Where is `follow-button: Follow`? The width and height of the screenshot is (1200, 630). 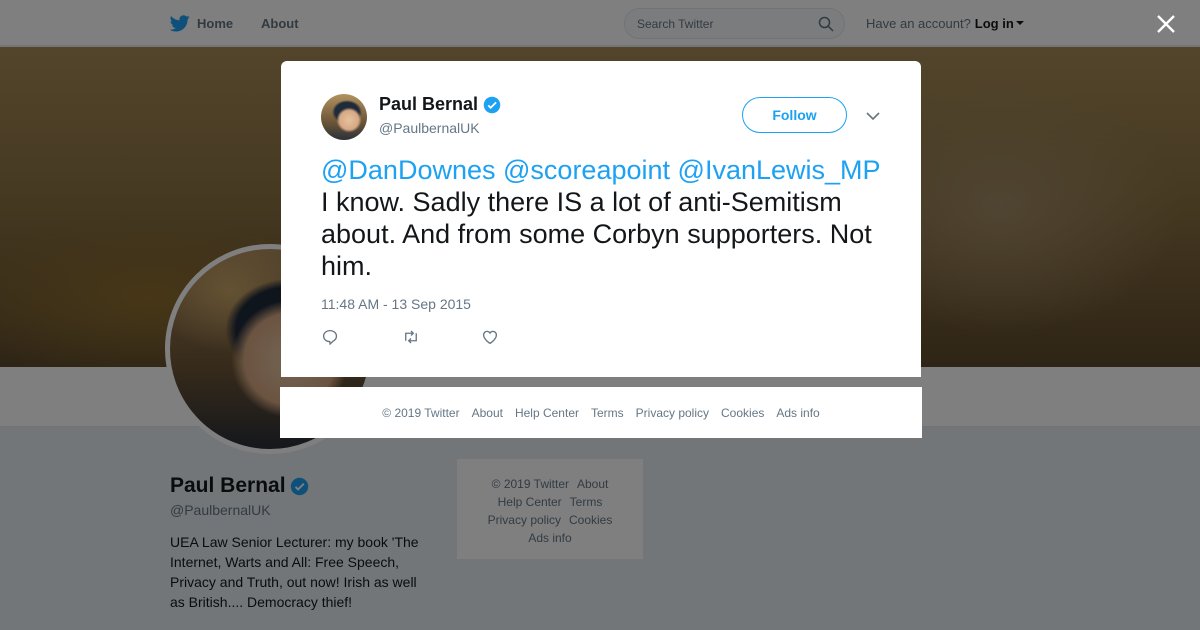 follow-button: Follow is located at coordinates (794, 115).